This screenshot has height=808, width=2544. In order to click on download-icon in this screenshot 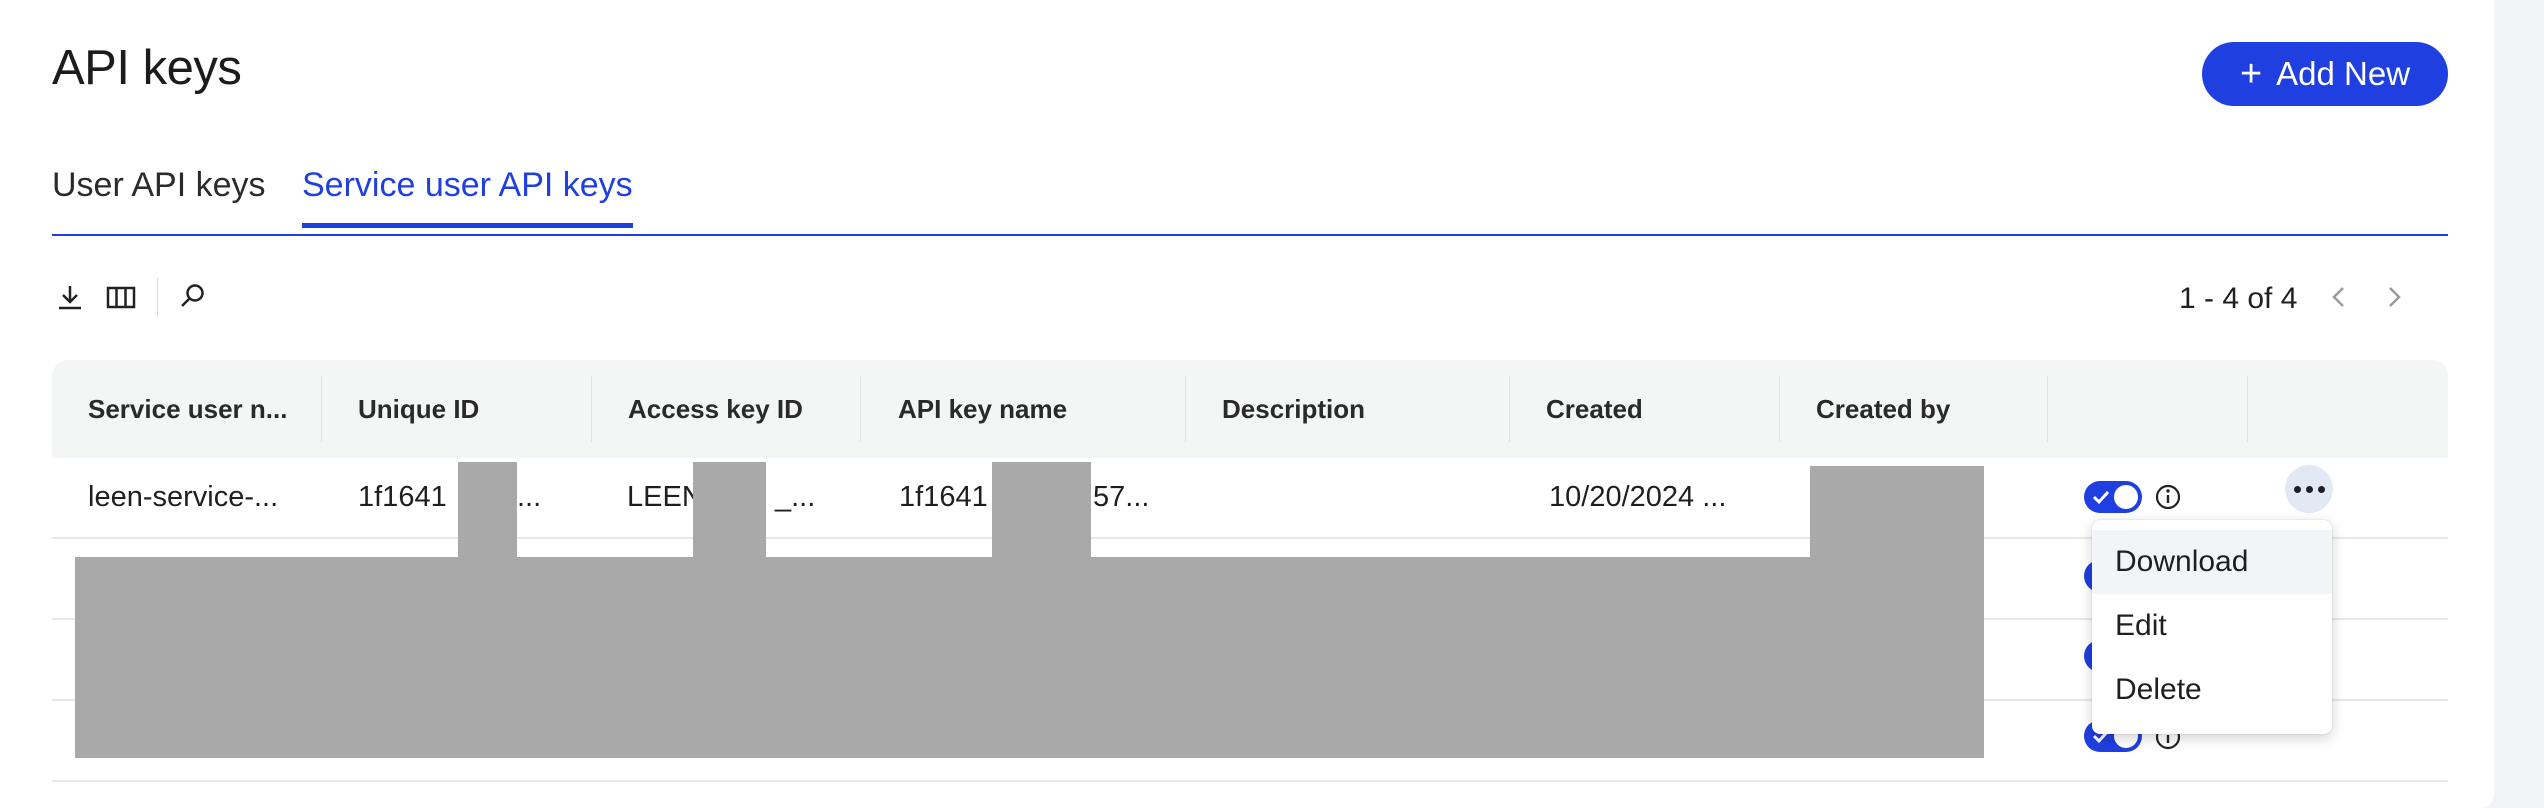, I will do `click(70, 297)`.